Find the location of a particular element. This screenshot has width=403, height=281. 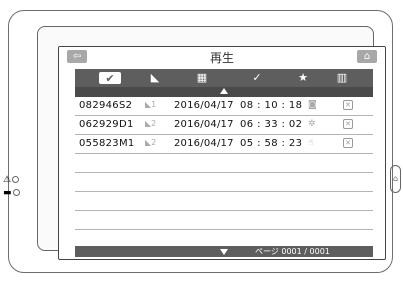

checkmark-folder-icon: ✔ is located at coordinates (110, 78).